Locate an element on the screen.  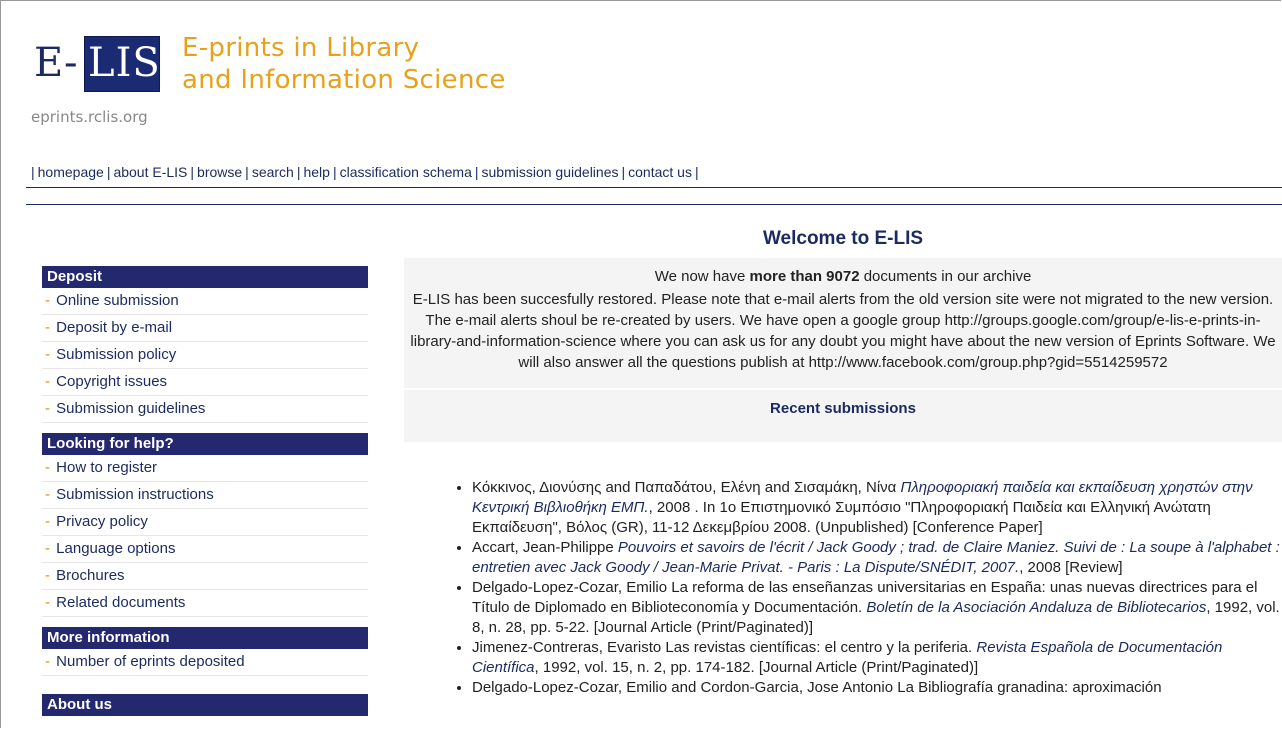
site-logo: E- LIS eprints.rclis.org is located at coordinates (96, 79).